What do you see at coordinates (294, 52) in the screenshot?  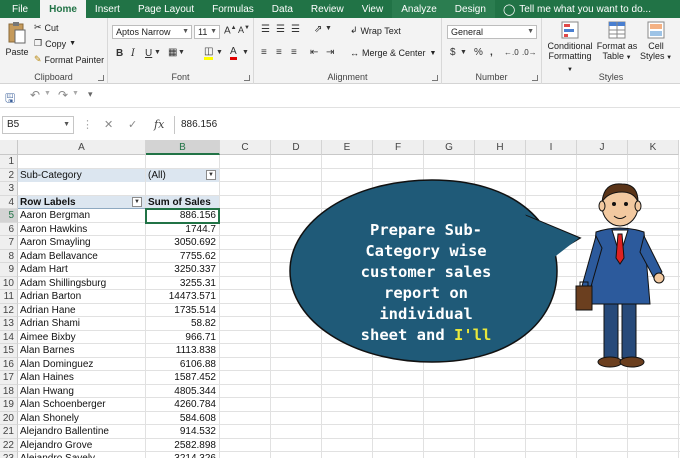 I see `align-right-icon: ≡` at bounding box center [294, 52].